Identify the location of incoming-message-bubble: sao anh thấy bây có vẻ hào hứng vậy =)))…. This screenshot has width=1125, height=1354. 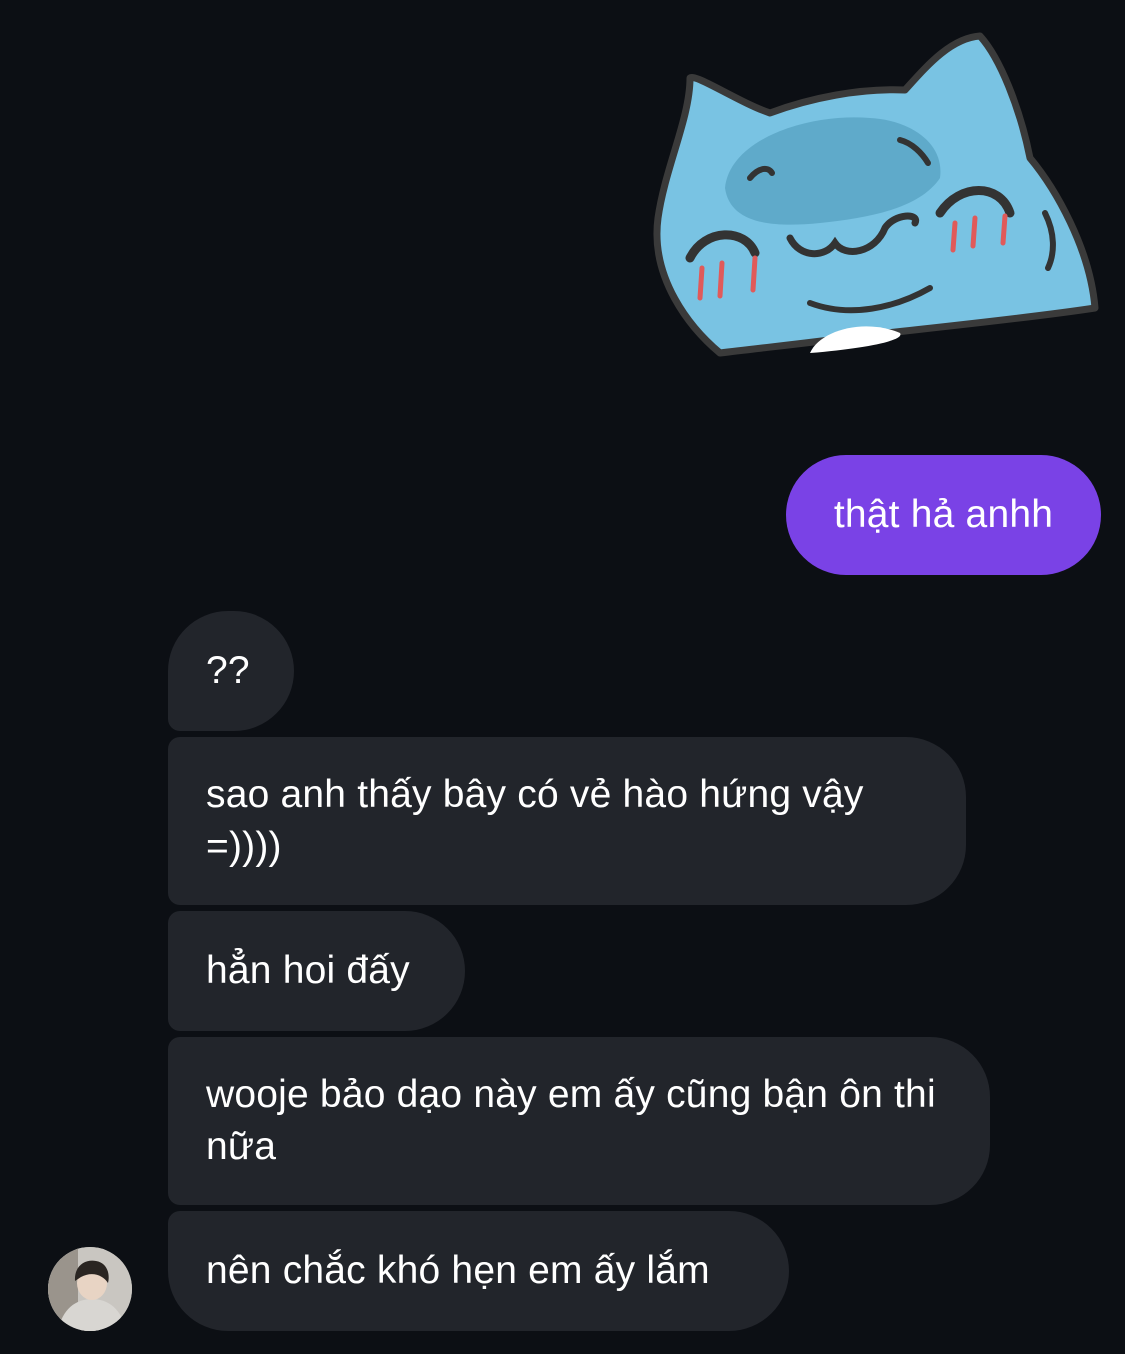
(567, 821).